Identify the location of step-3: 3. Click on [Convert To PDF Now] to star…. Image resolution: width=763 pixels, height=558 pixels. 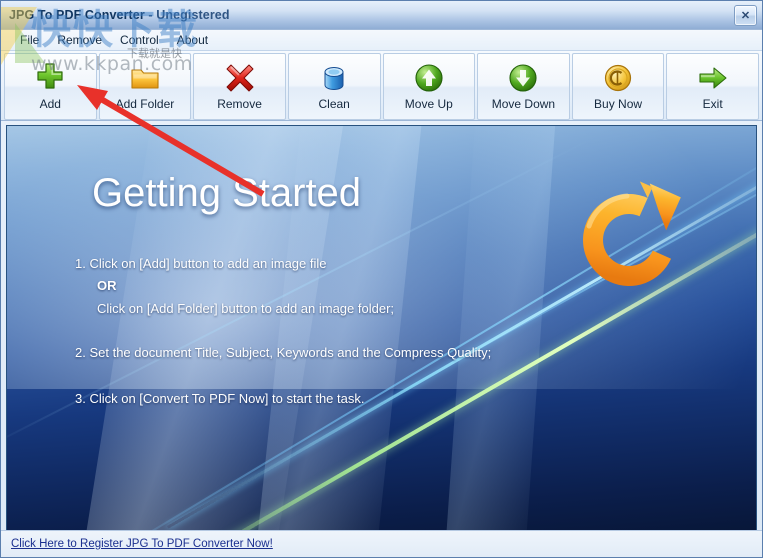
(220, 398).